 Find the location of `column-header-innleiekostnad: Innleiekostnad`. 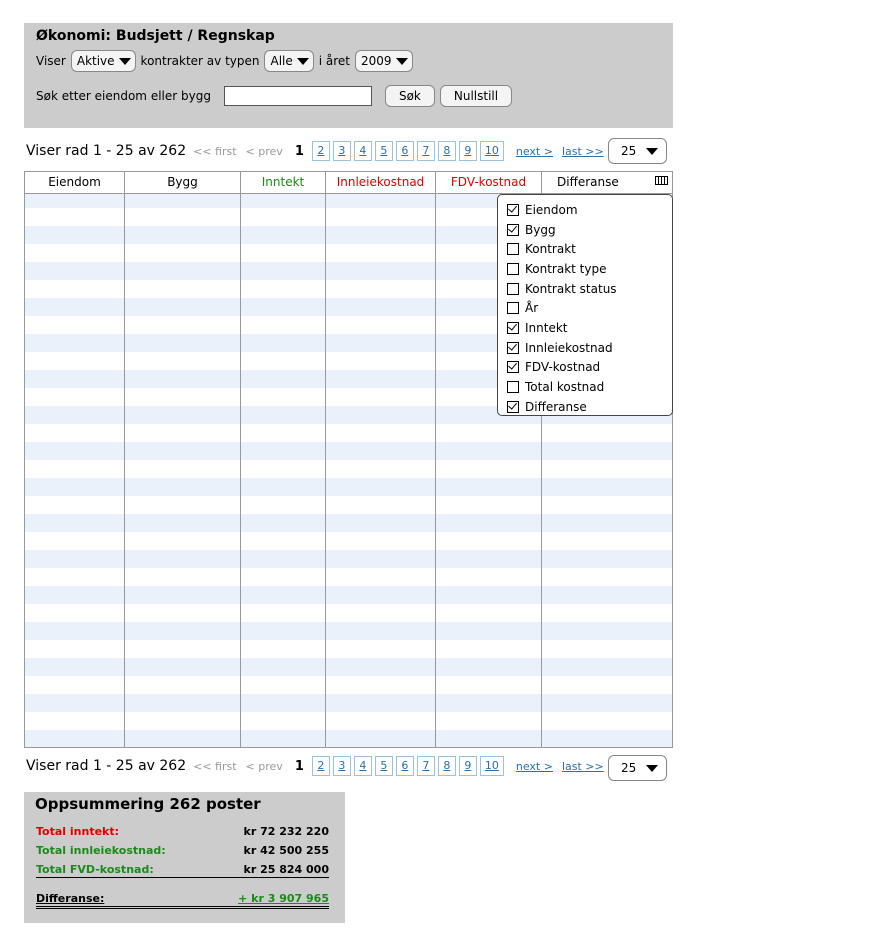

column-header-innleiekostnad: Innleiekostnad is located at coordinates (381, 182).